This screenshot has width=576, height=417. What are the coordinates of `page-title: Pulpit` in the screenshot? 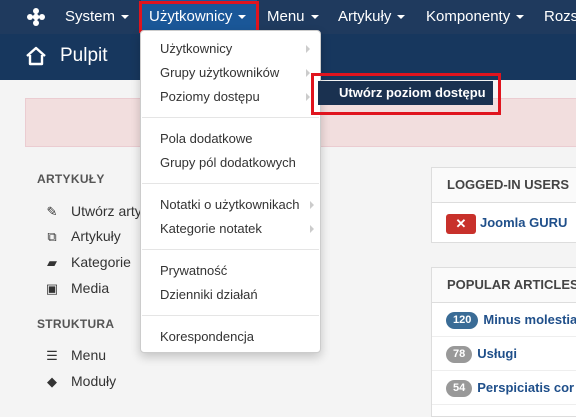 It's located at (84, 55).